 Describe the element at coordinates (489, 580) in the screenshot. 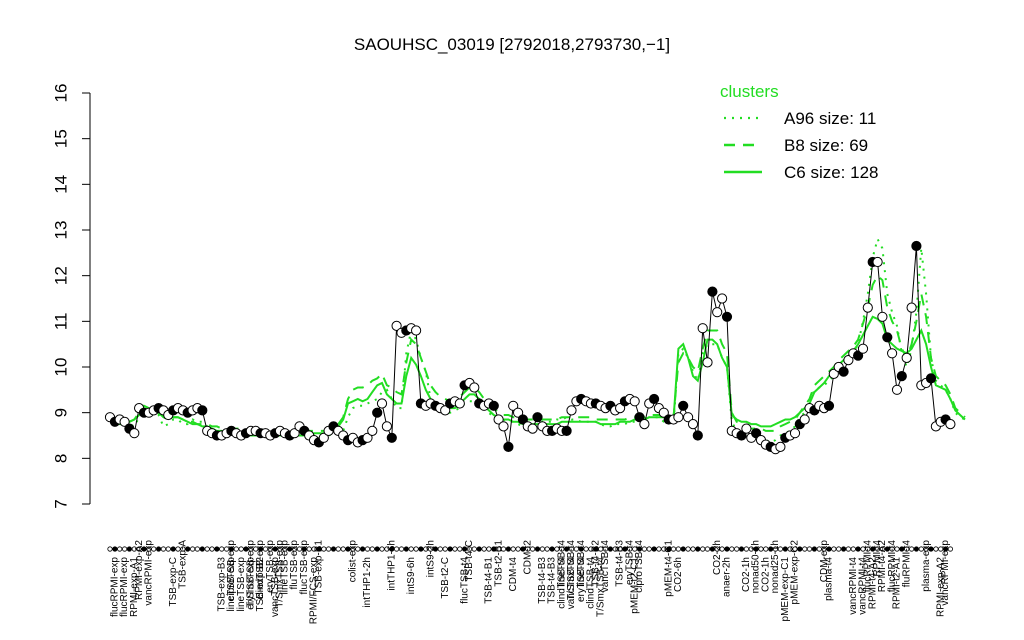

I see `x-label-bottom: TSB-t4-B1` at that location.